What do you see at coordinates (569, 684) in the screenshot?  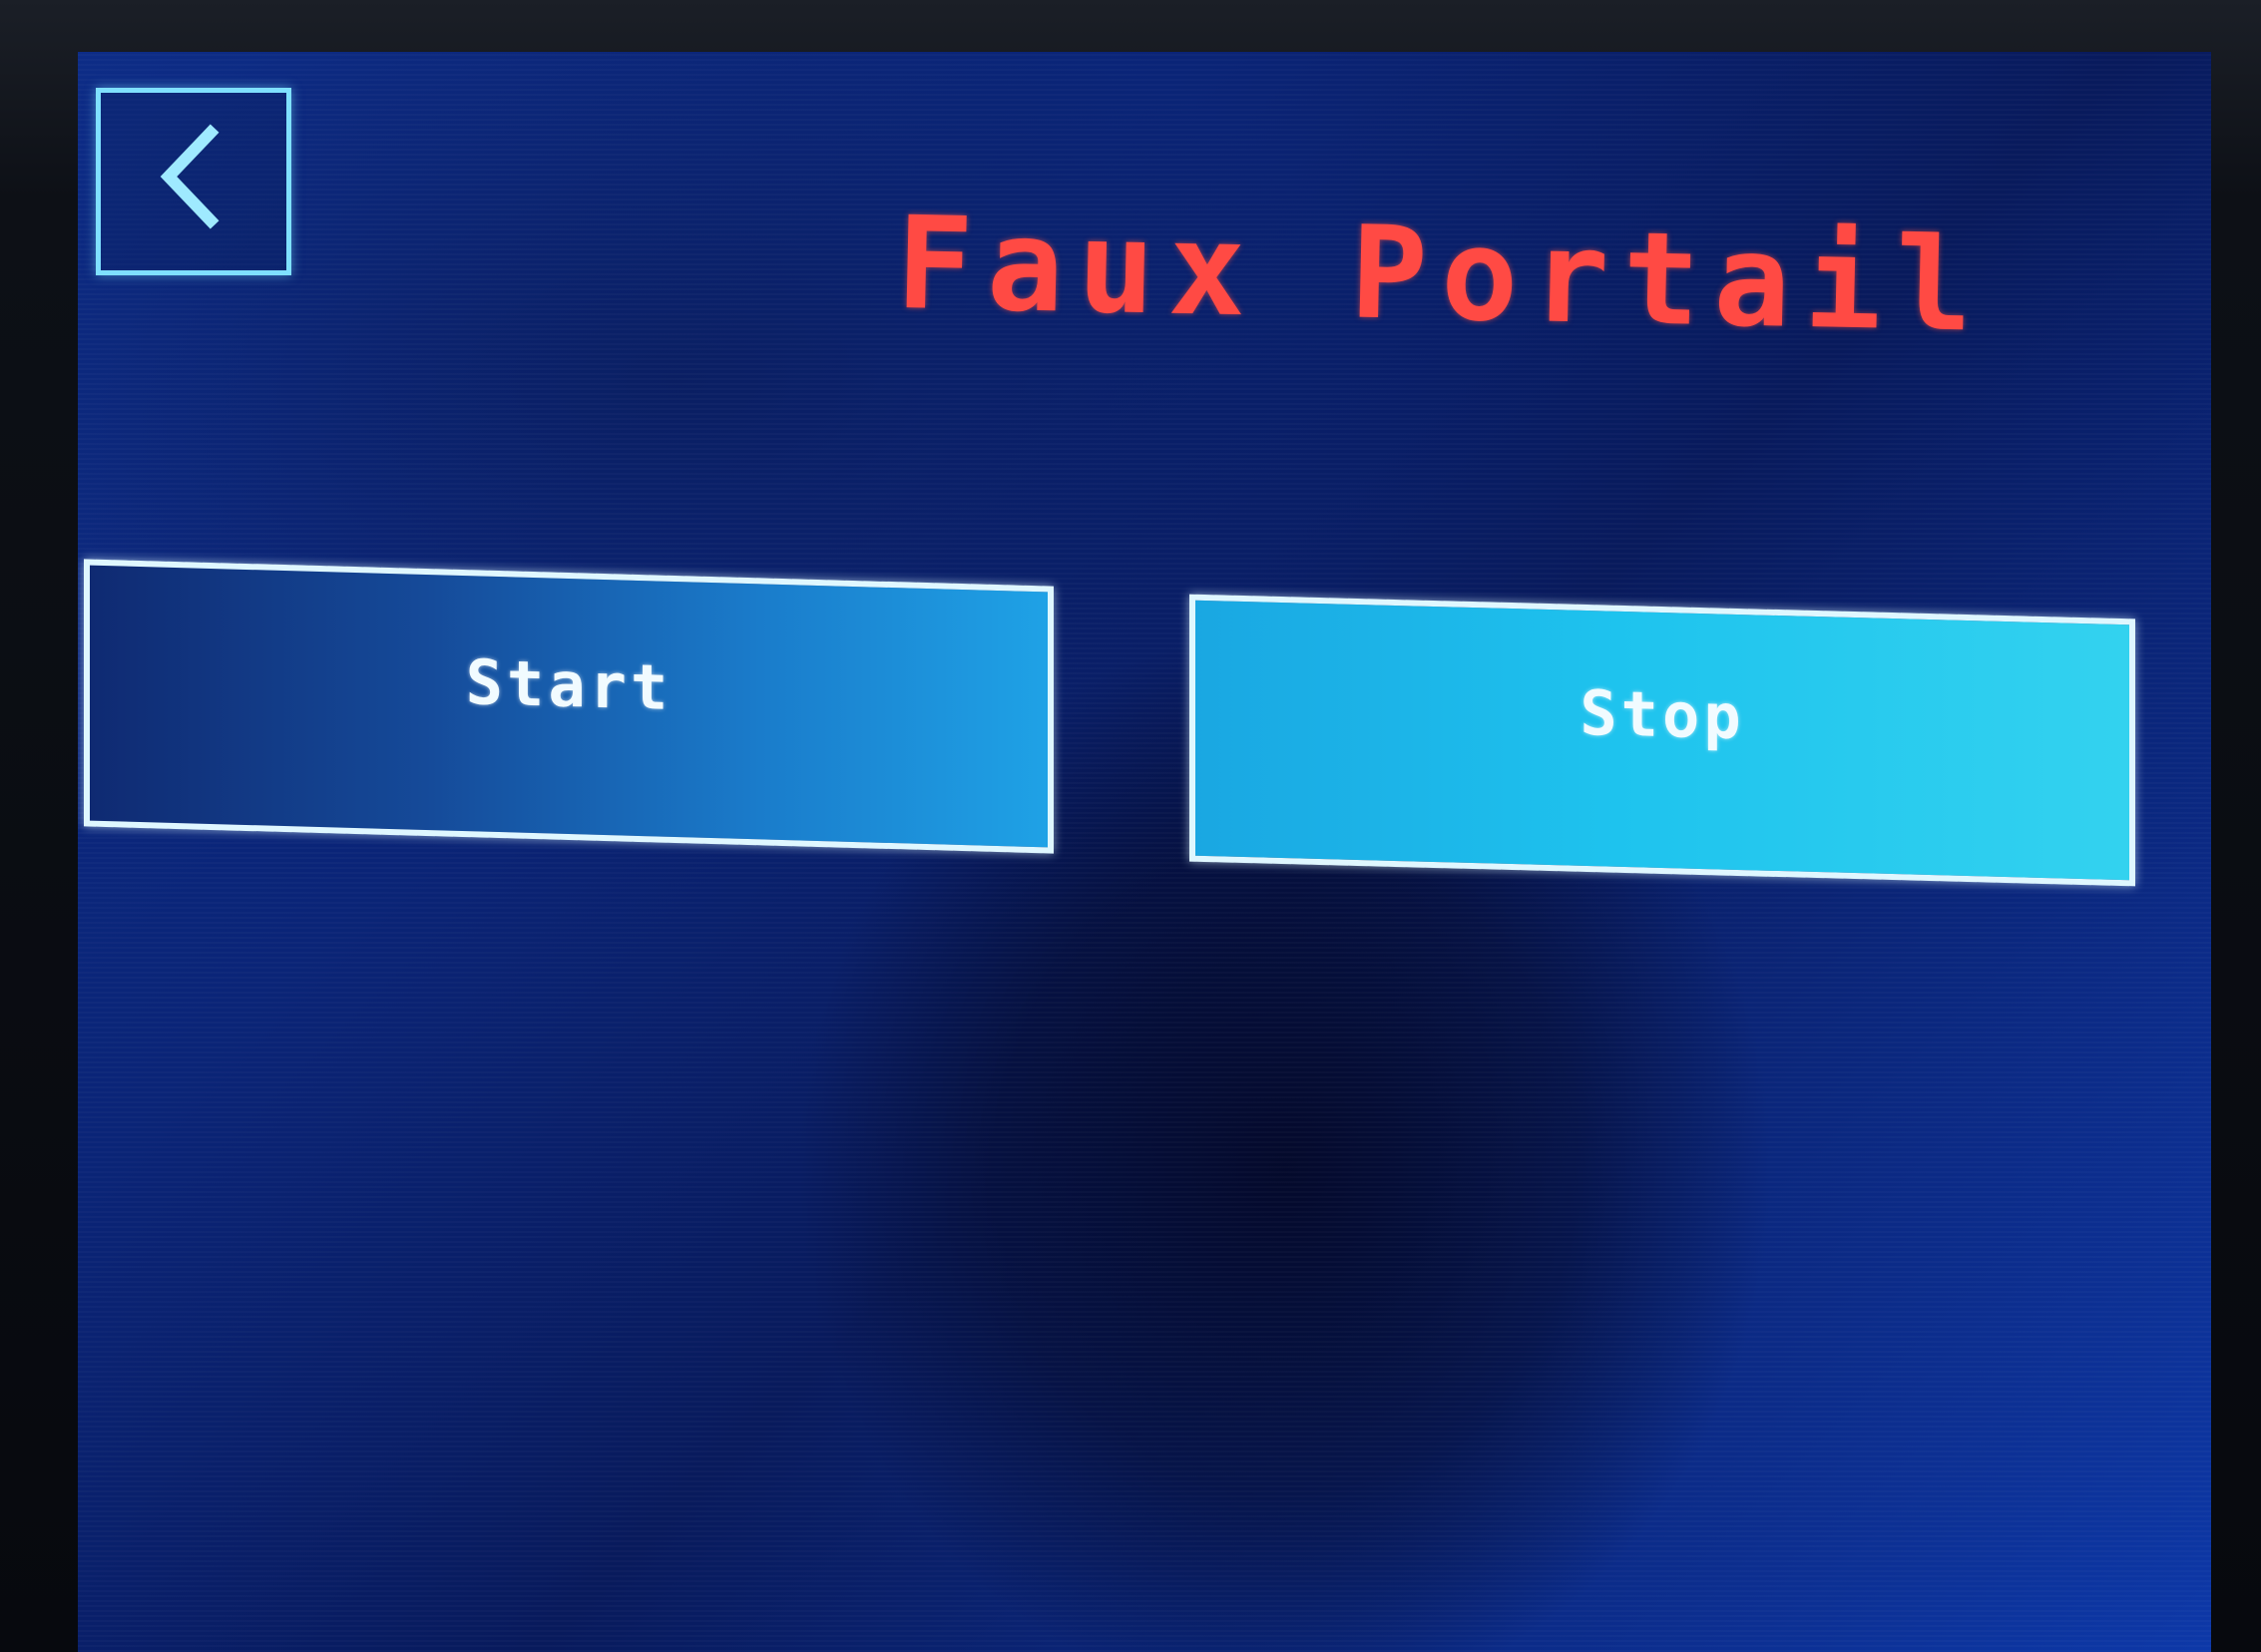 I see `start-button-label: Start` at bounding box center [569, 684].